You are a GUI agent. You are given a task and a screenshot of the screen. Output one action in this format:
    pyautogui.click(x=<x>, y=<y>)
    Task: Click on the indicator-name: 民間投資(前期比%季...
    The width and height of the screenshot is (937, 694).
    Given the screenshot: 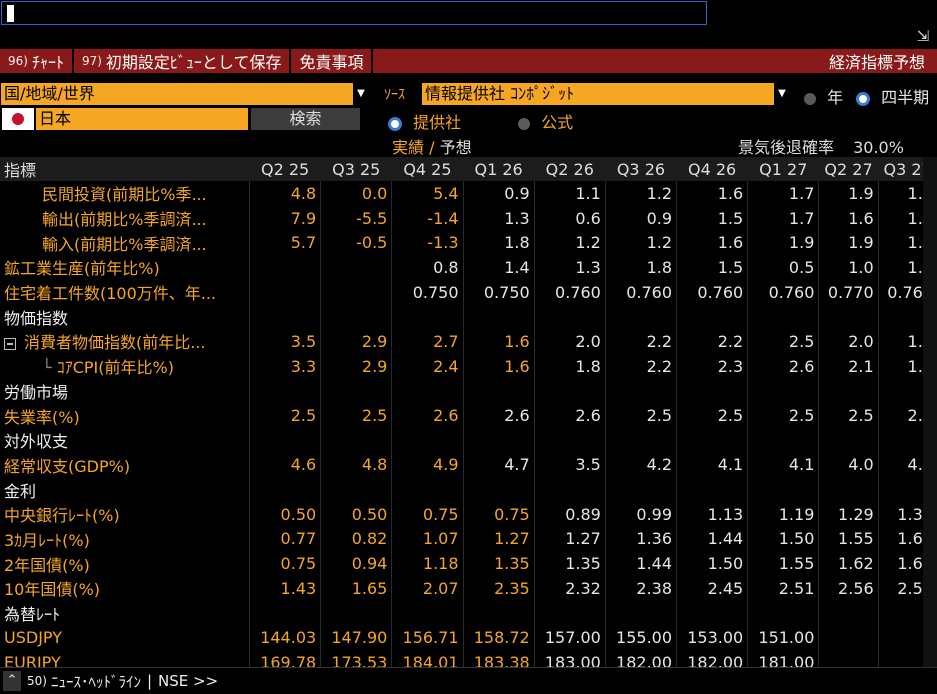 What is the action you would take?
    pyautogui.click(x=125, y=193)
    